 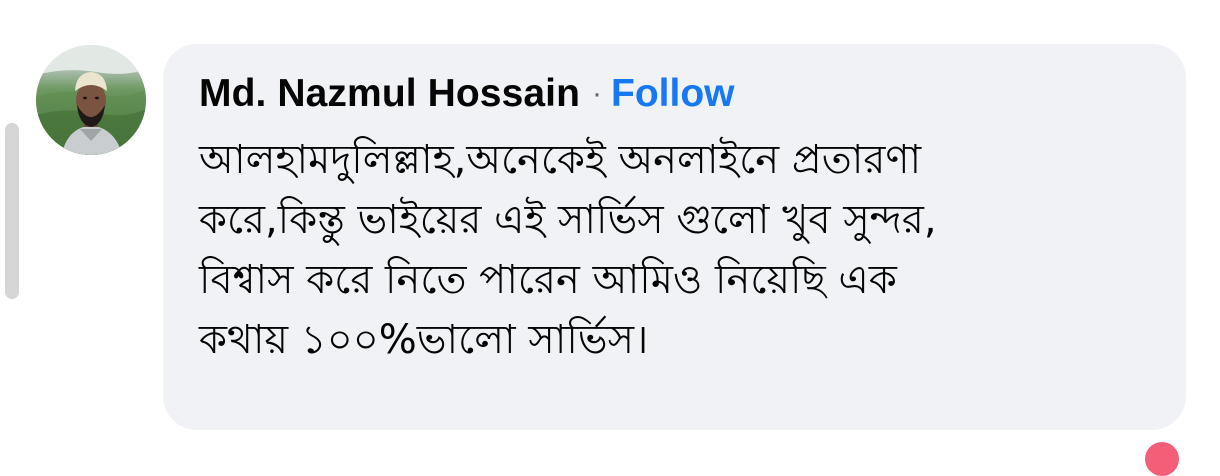 What do you see at coordinates (1162, 459) in the screenshot?
I see `reaction-icon` at bounding box center [1162, 459].